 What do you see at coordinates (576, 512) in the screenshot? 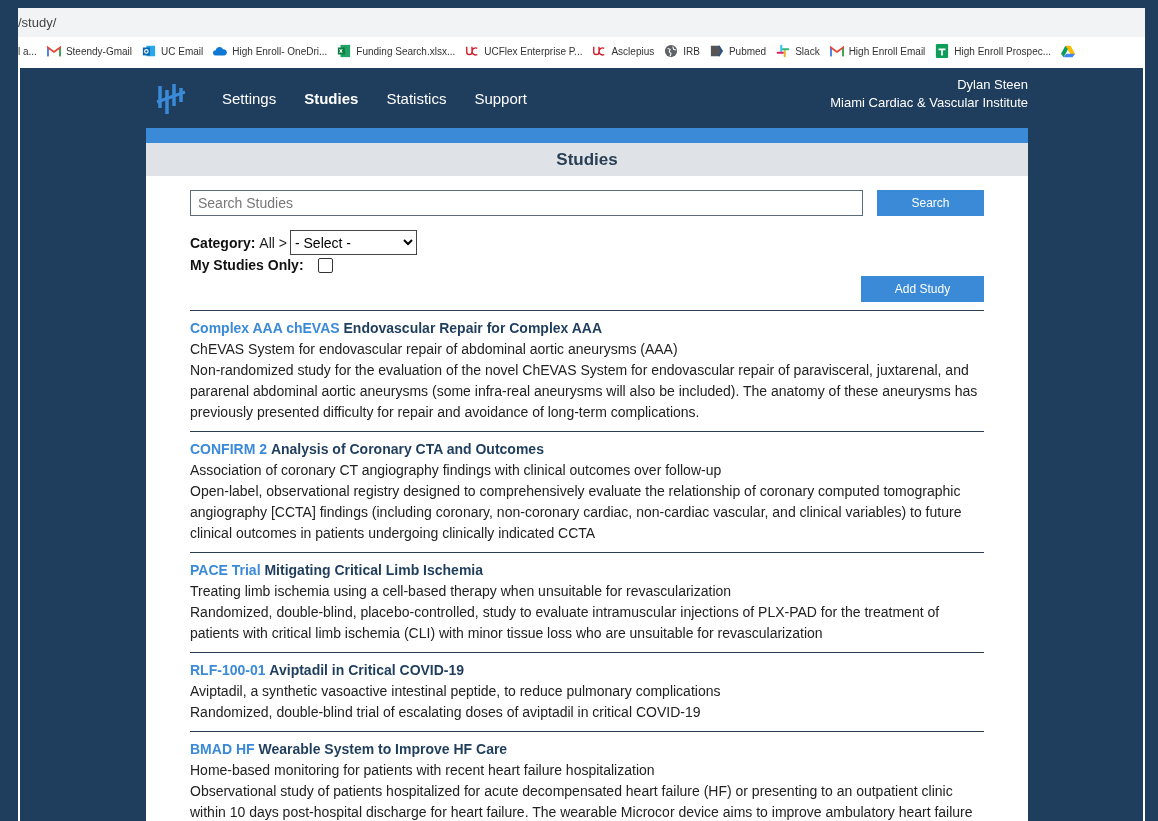
I see `study-description: Open-label, observational registry designed to comprehensively evaluate the relationship of coronary computed tomographic angiography [CCTA] findings (including coronary, non-coronary cardiac, non-cardiac vascular, and clinical variables) to future clinical outcomes in patients undergoing clinically indicated CCTA` at bounding box center [576, 512].